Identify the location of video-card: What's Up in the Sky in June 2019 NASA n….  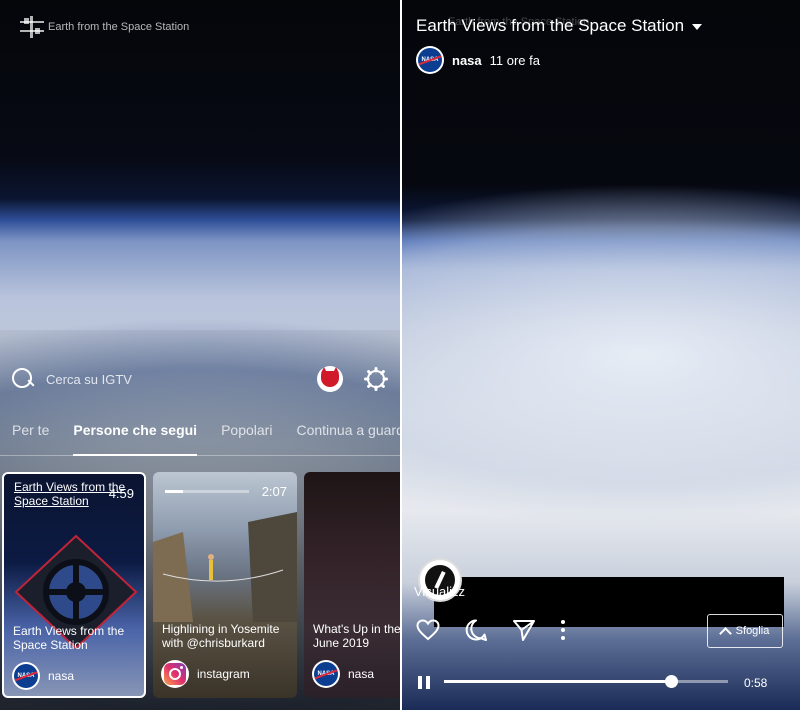
(352, 585).